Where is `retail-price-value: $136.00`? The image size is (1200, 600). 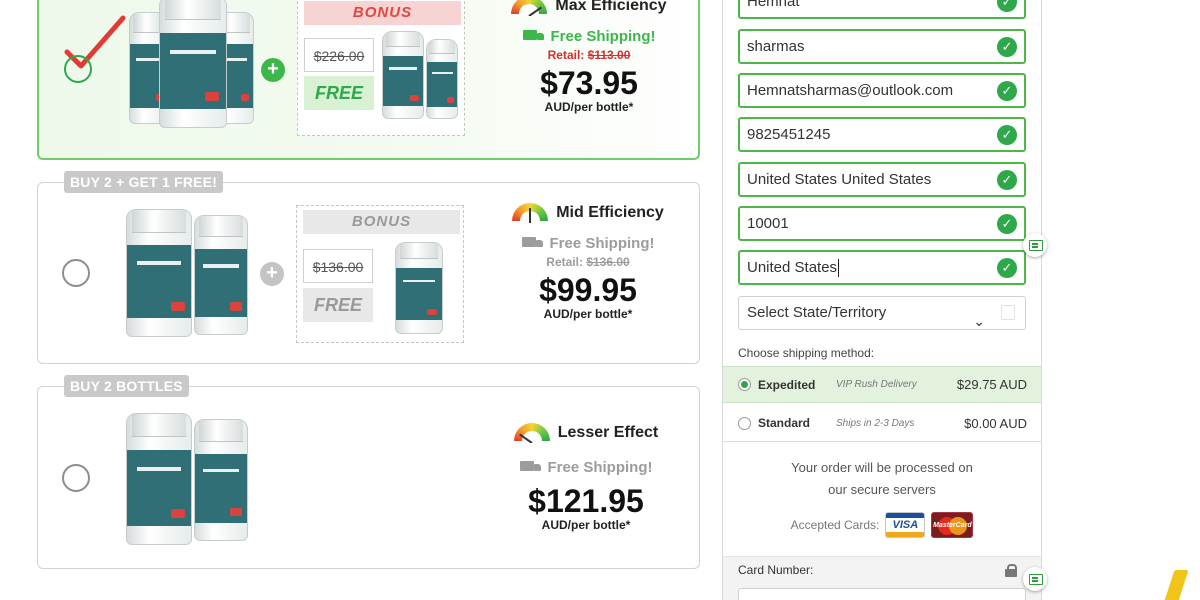
retail-price-value: $136.00 is located at coordinates (608, 262).